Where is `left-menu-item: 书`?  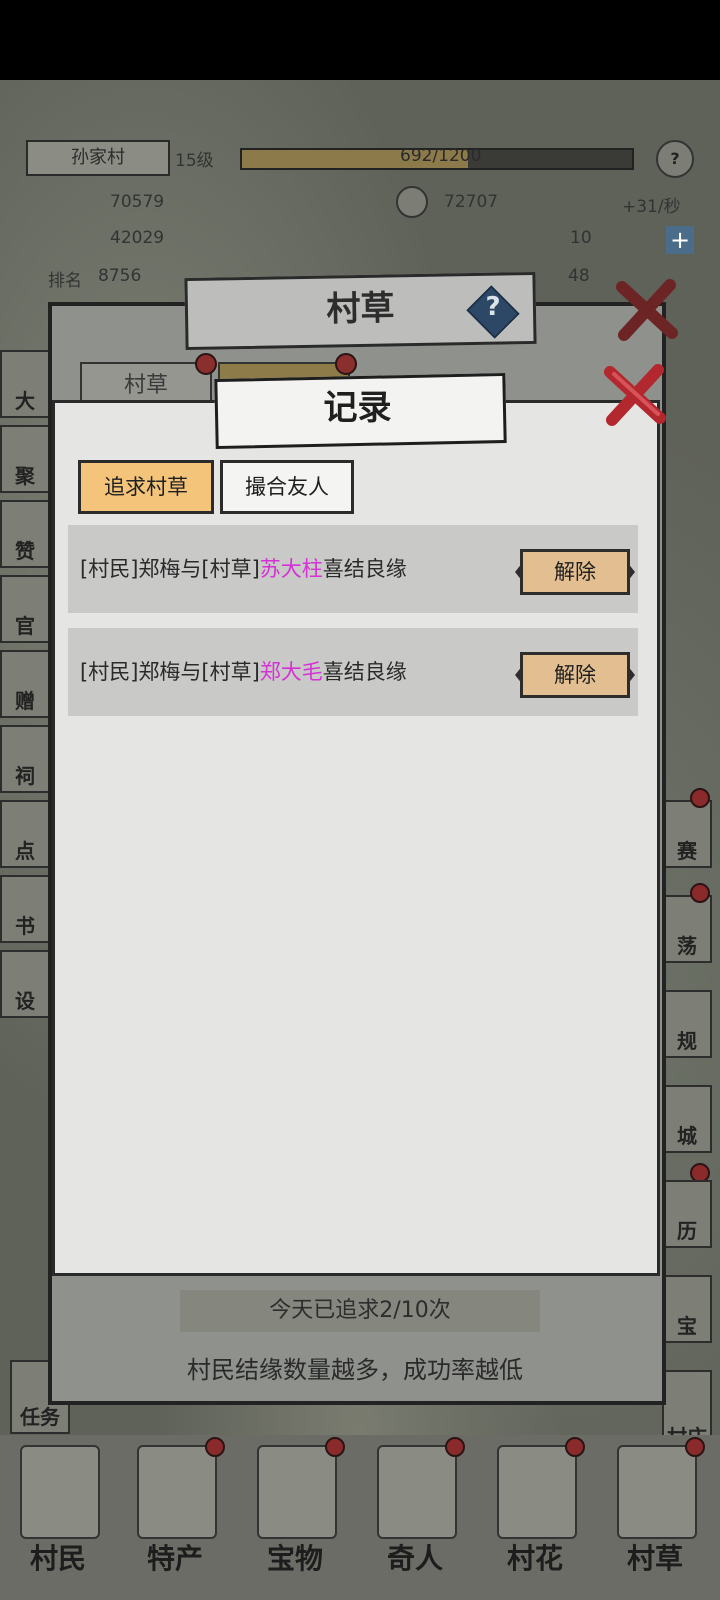
left-menu-item: 书 is located at coordinates (25, 909).